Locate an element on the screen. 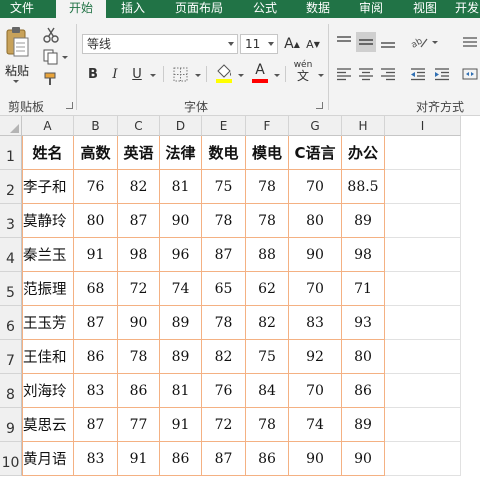 The image size is (480, 480). phonetic-dropdown-arrow is located at coordinates (321, 75).